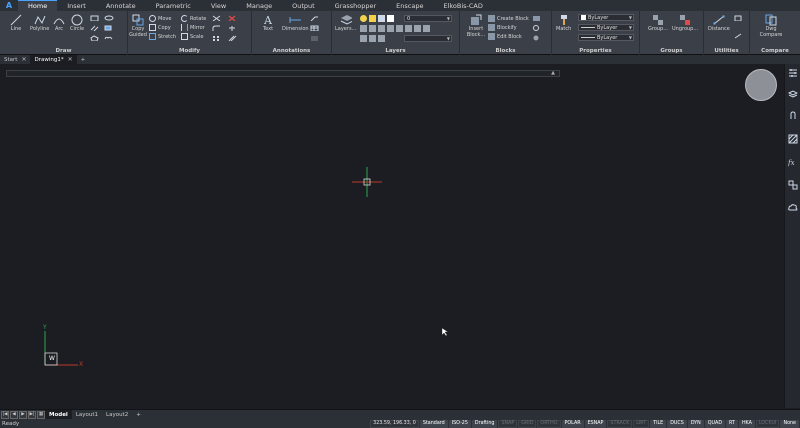  What do you see at coordinates (793, 162) in the screenshot?
I see `function-icon: fx` at bounding box center [793, 162].